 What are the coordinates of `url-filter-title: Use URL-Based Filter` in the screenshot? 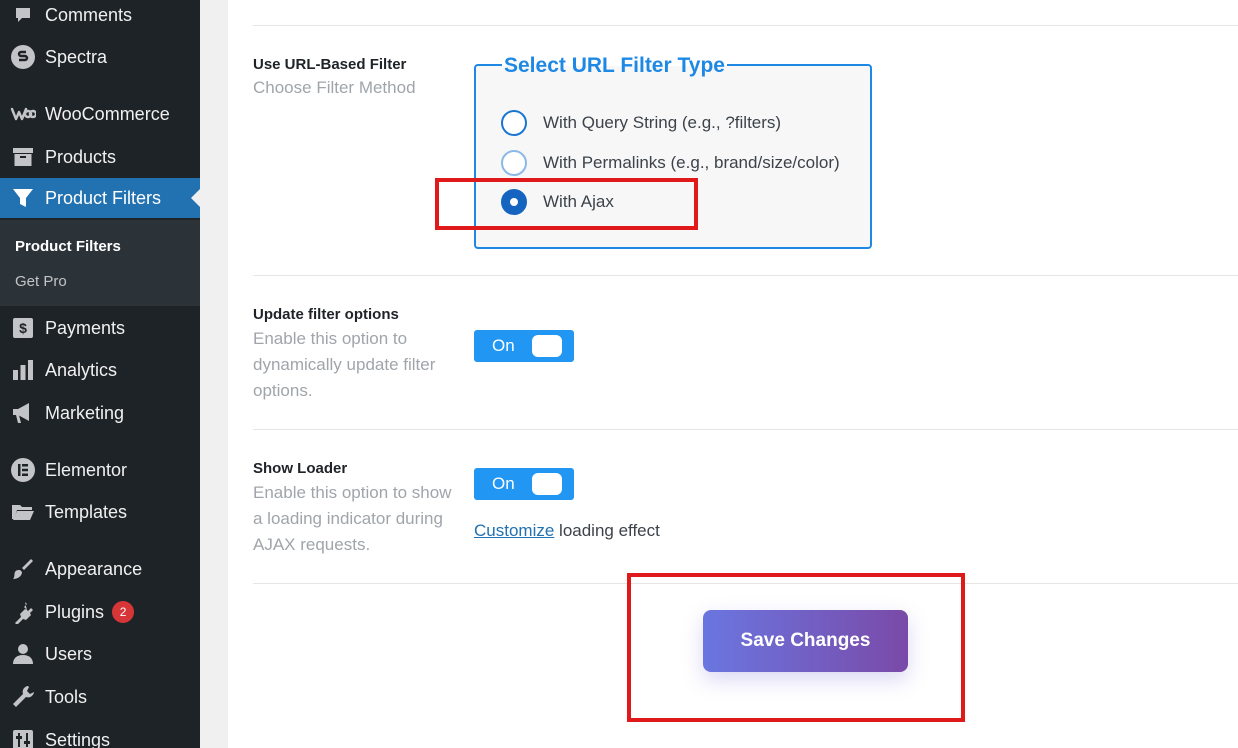 It's located at (330, 64).